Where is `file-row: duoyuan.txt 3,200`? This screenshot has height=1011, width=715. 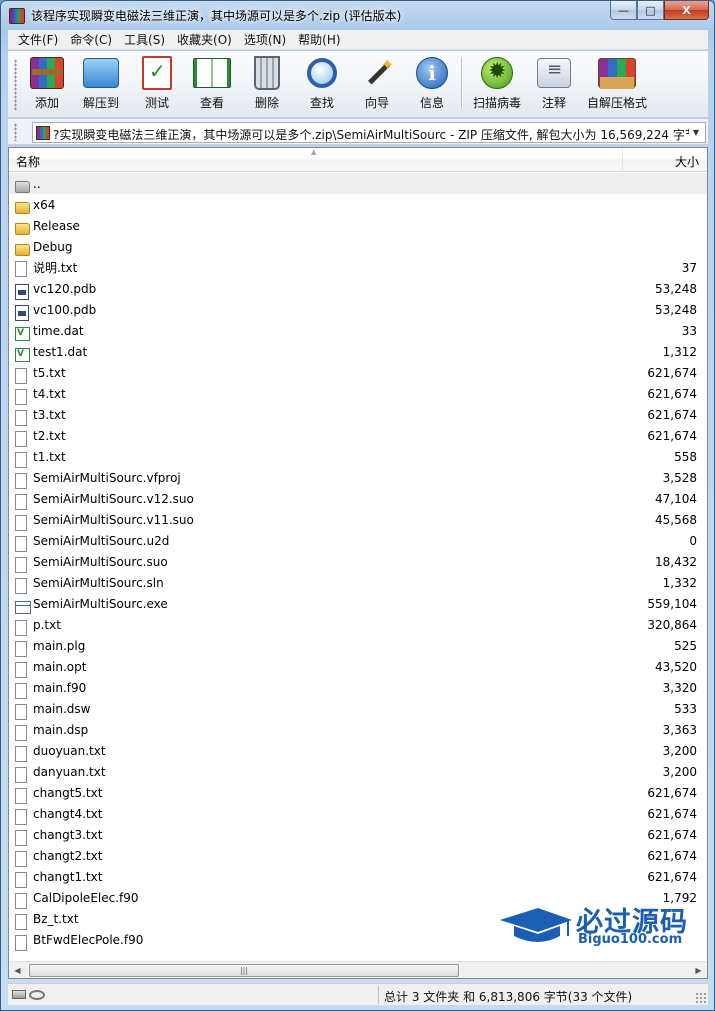 file-row: duoyuan.txt 3,200 is located at coordinates (358, 751).